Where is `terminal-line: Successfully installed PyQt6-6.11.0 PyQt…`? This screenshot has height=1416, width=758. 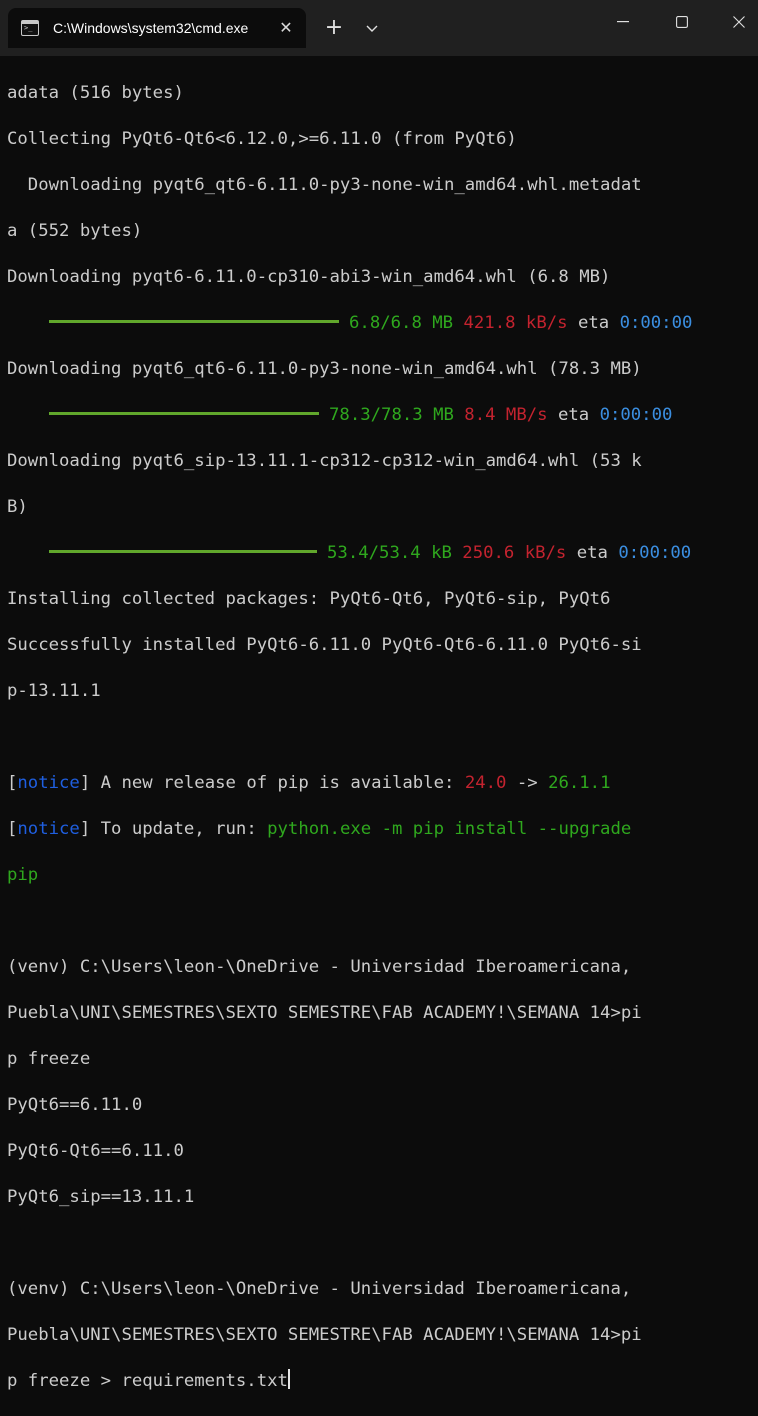 terminal-line: Successfully installed PyQt6-6.11.0 PyQt… is located at coordinates (382, 645).